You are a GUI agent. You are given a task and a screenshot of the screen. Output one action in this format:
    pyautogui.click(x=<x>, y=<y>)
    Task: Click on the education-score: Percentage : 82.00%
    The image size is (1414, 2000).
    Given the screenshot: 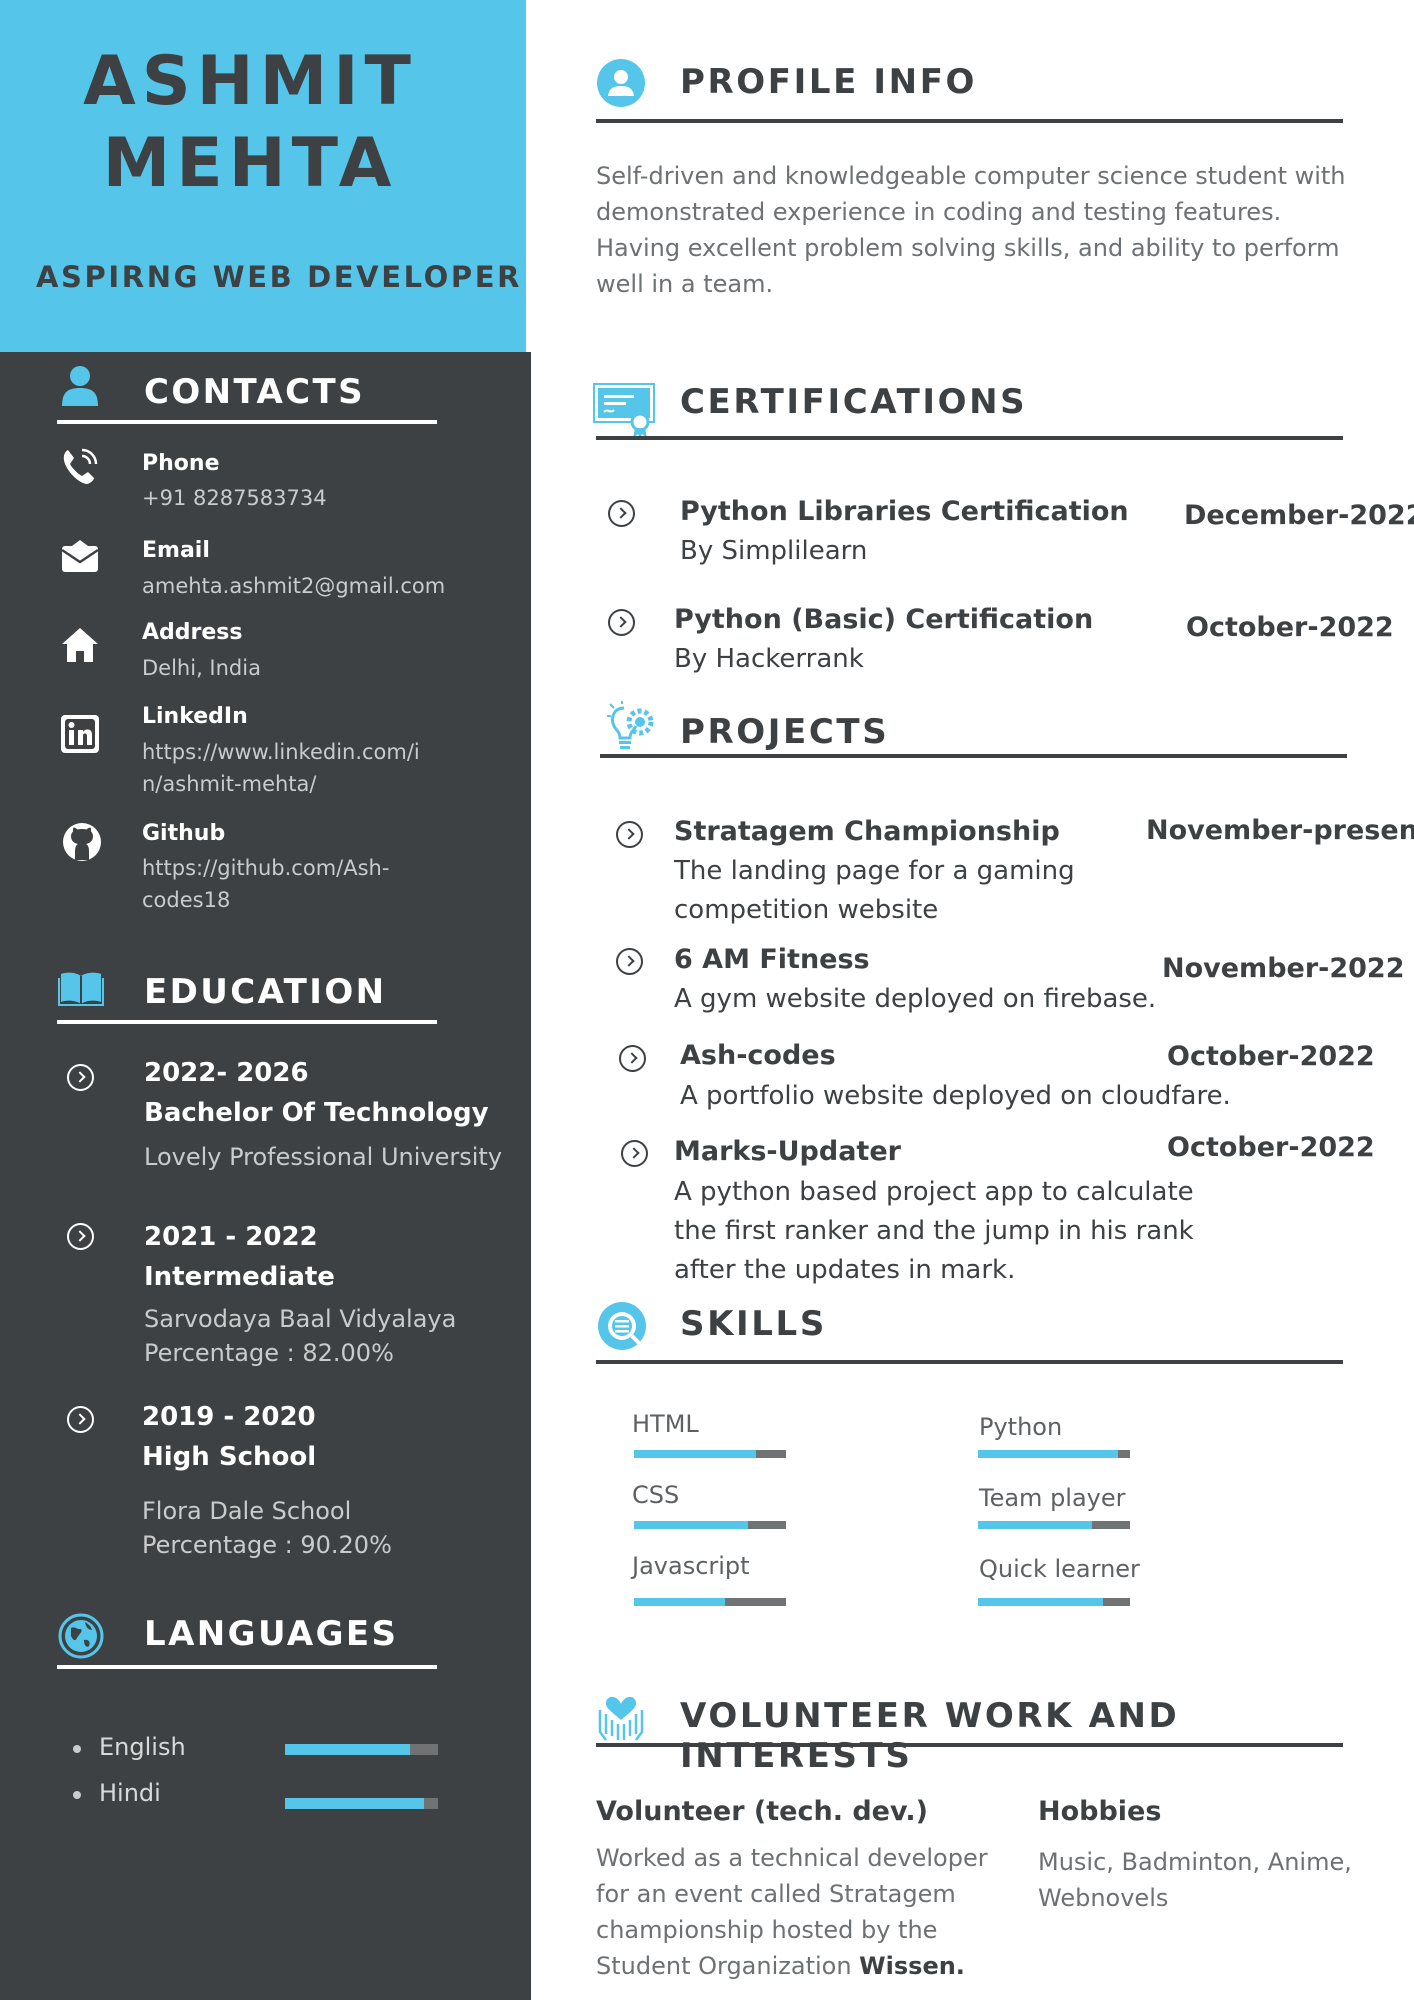 What is the action you would take?
    pyautogui.click(x=269, y=1353)
    